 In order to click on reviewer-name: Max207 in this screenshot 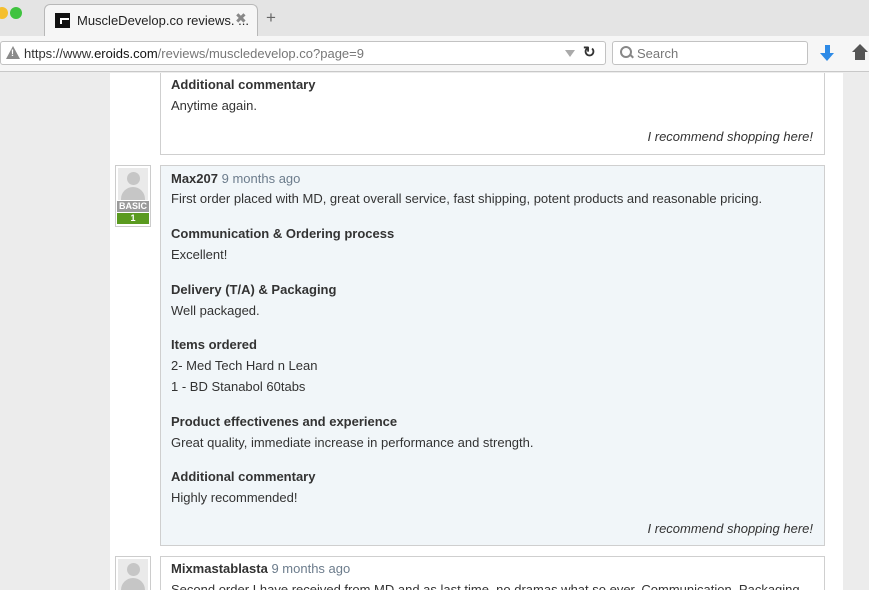, I will do `click(194, 178)`.